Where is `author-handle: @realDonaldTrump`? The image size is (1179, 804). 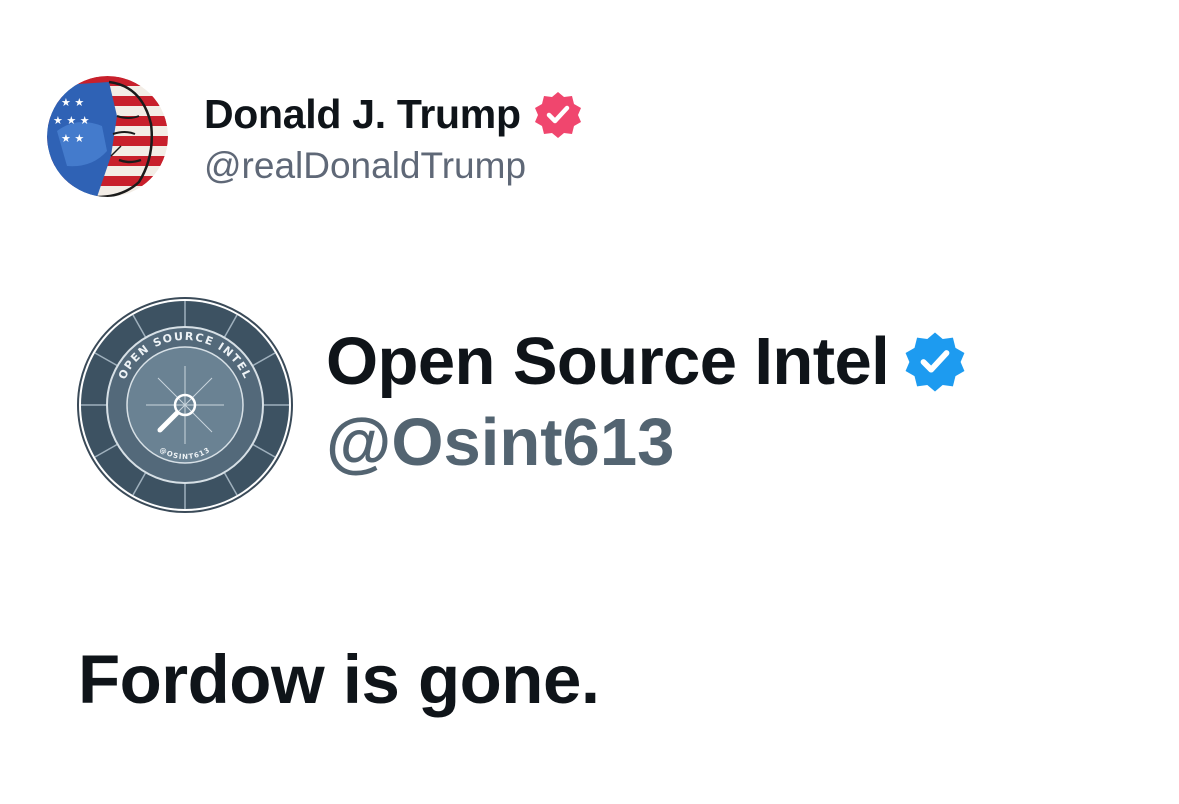 author-handle: @realDonaldTrump is located at coordinates (393, 166).